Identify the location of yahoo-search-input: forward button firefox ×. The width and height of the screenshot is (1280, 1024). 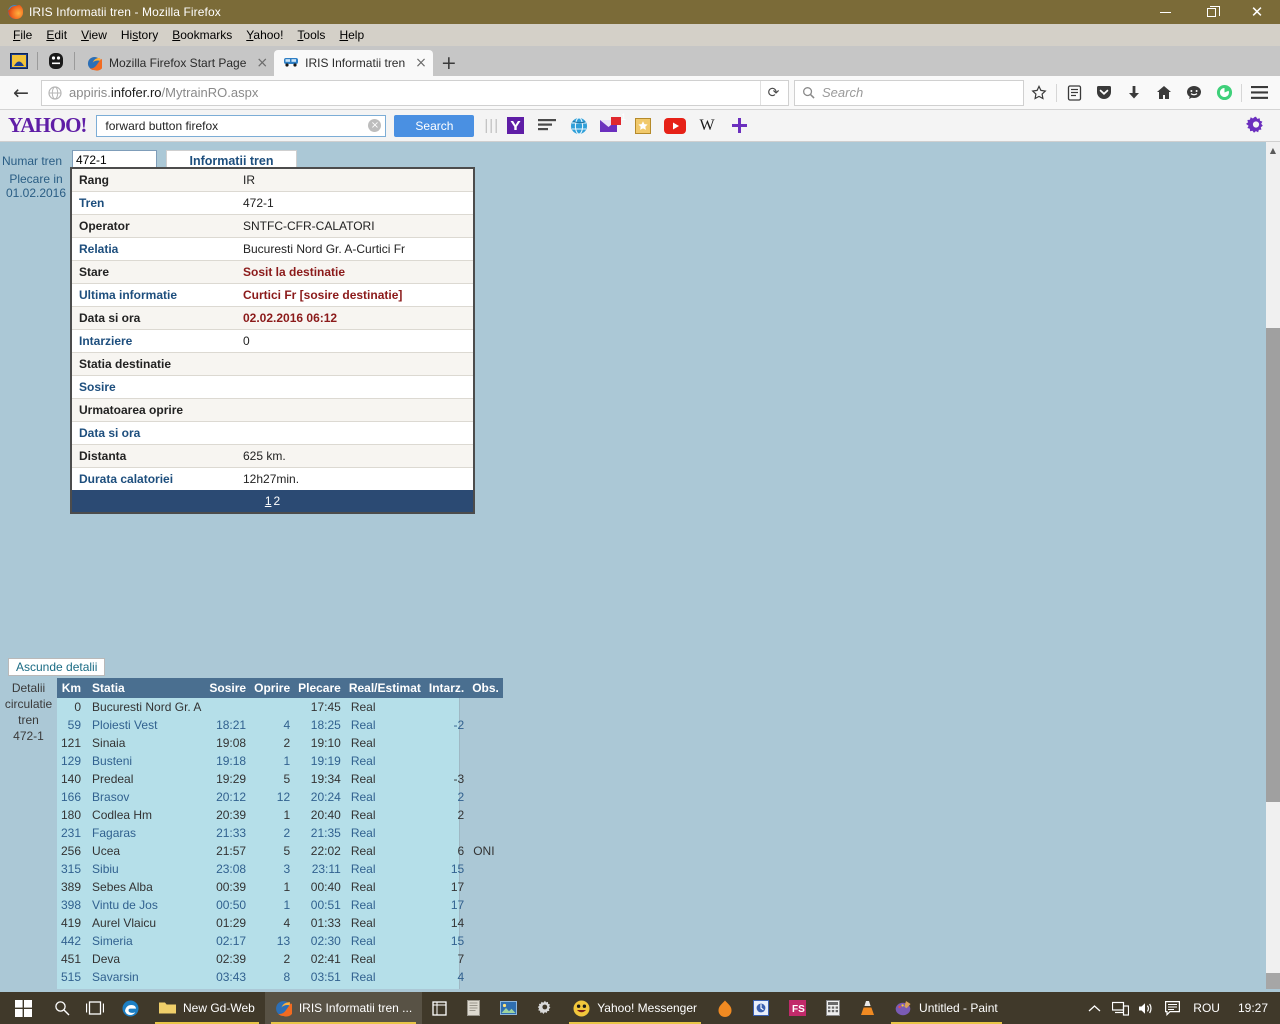
(241, 125).